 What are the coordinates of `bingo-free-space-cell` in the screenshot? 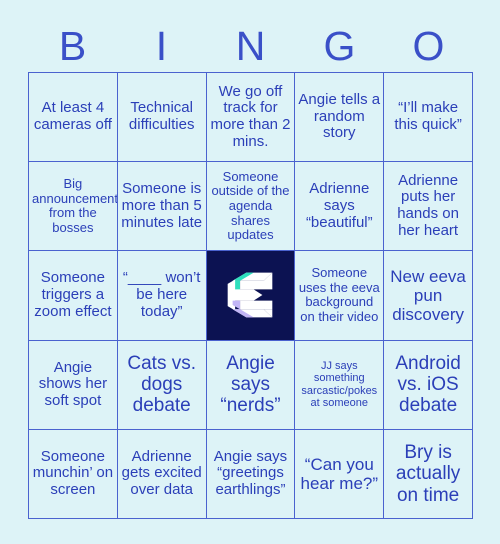 It's located at (251, 296).